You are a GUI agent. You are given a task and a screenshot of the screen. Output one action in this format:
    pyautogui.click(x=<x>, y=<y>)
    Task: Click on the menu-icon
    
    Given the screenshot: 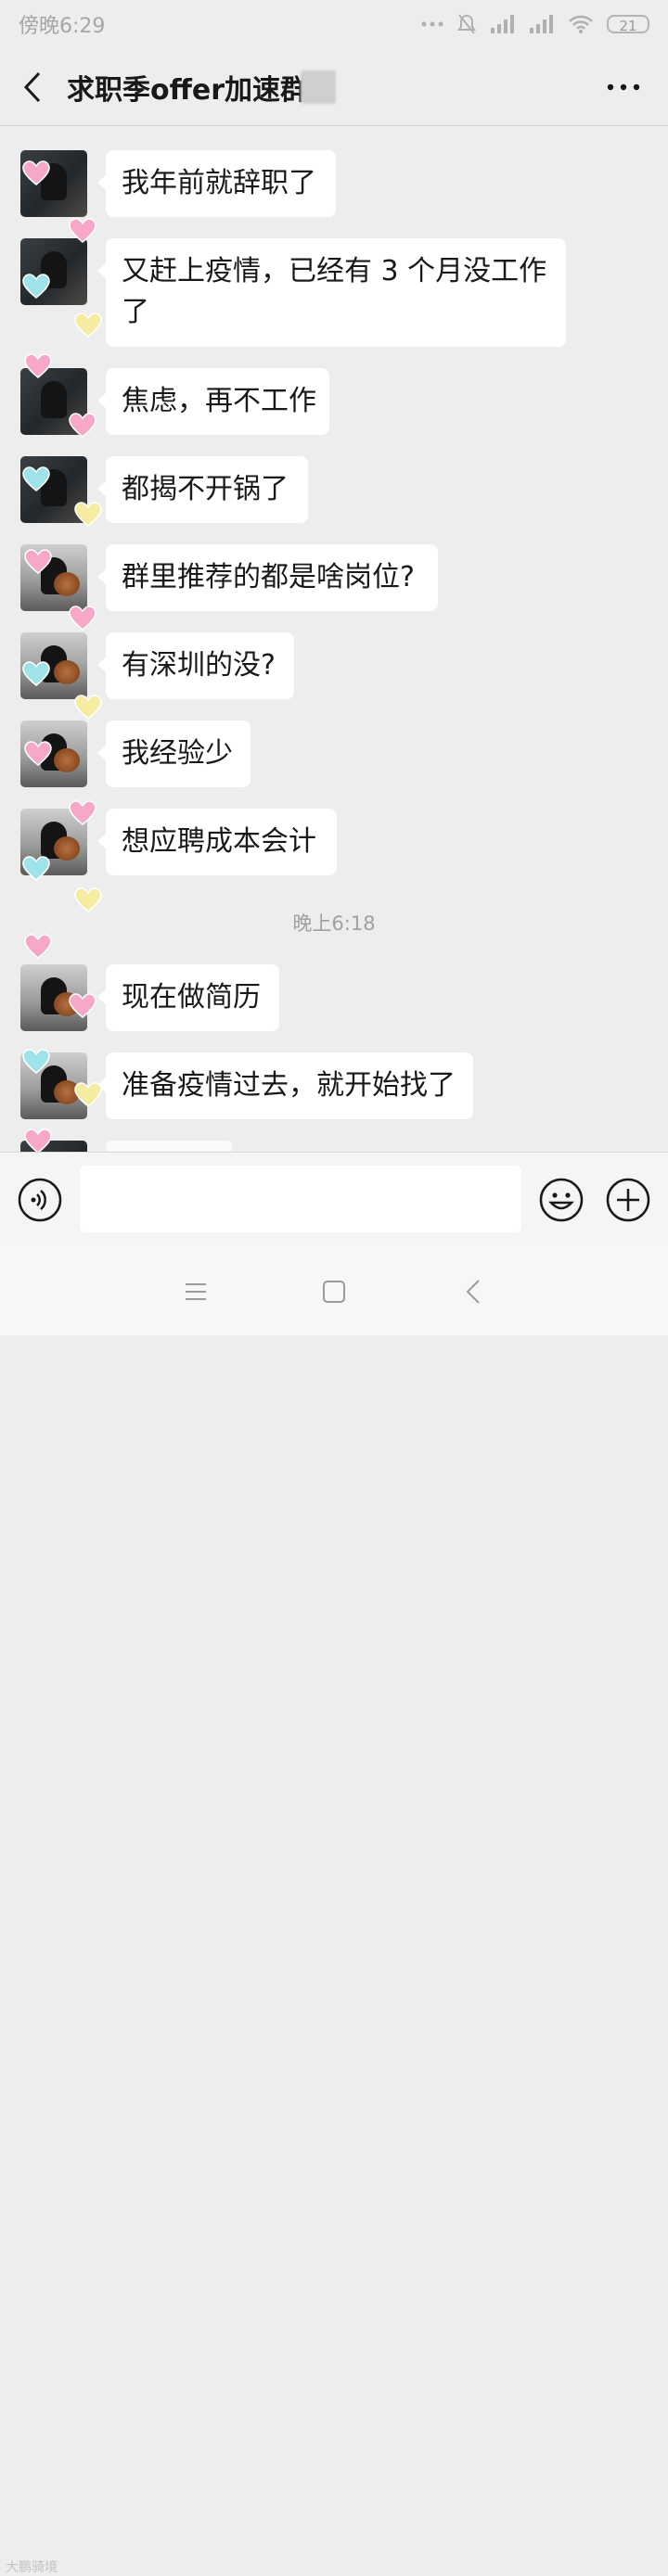 What is the action you would take?
    pyautogui.click(x=196, y=1292)
    